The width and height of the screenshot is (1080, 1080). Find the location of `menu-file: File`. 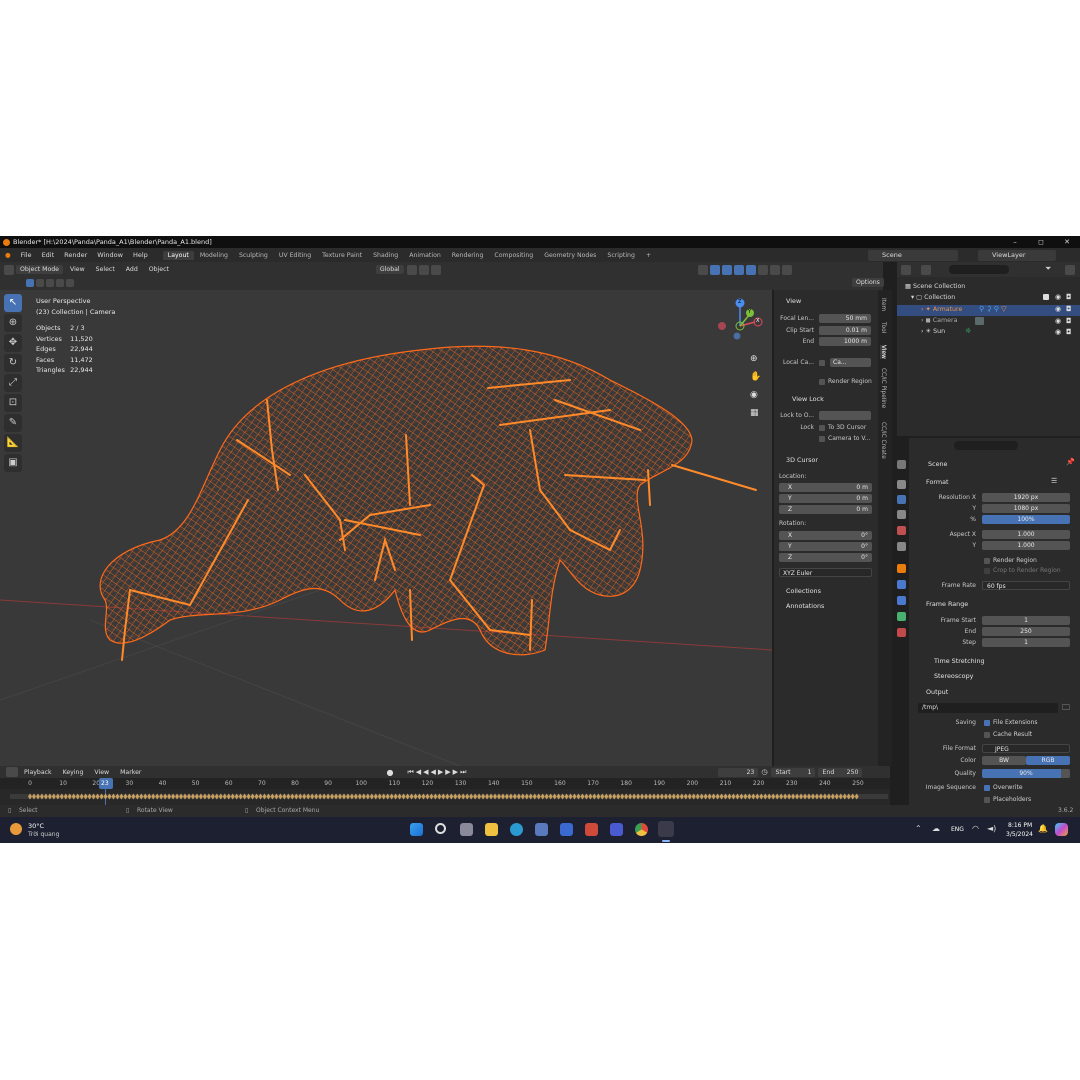

menu-file: File is located at coordinates (26, 255).